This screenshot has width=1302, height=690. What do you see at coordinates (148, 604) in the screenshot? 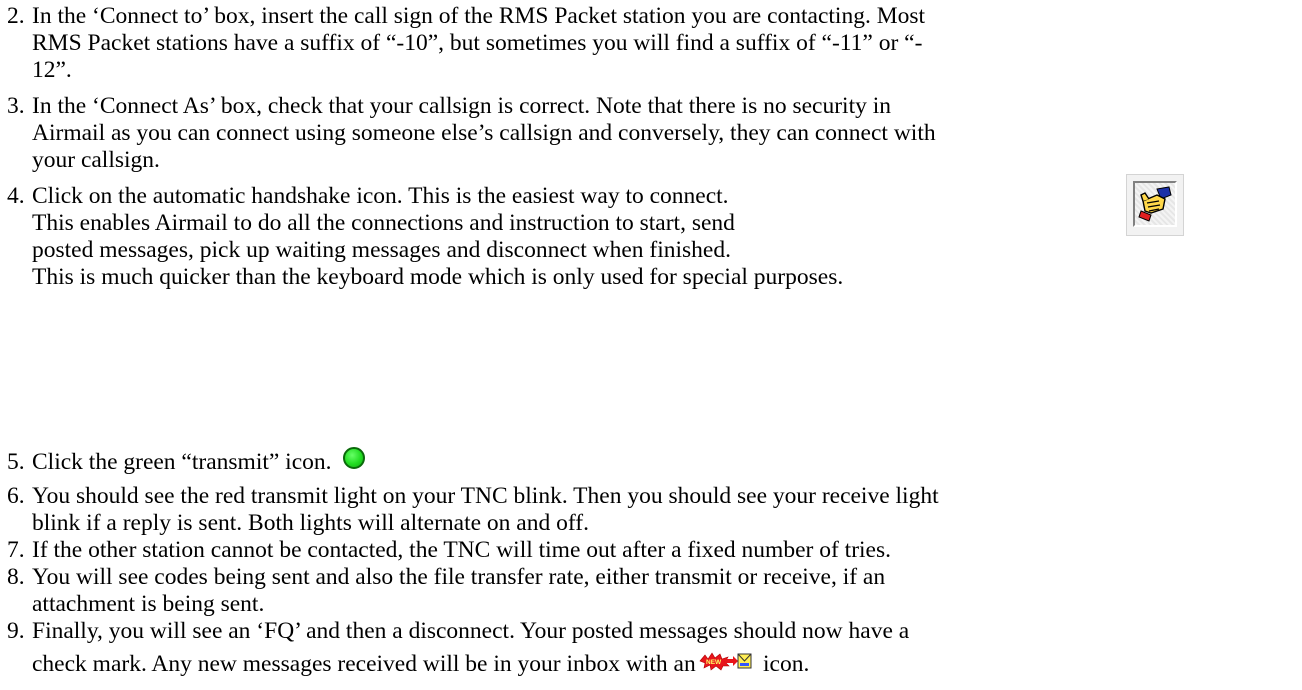
I see `list-text-line: attachment is being sent.` at bounding box center [148, 604].